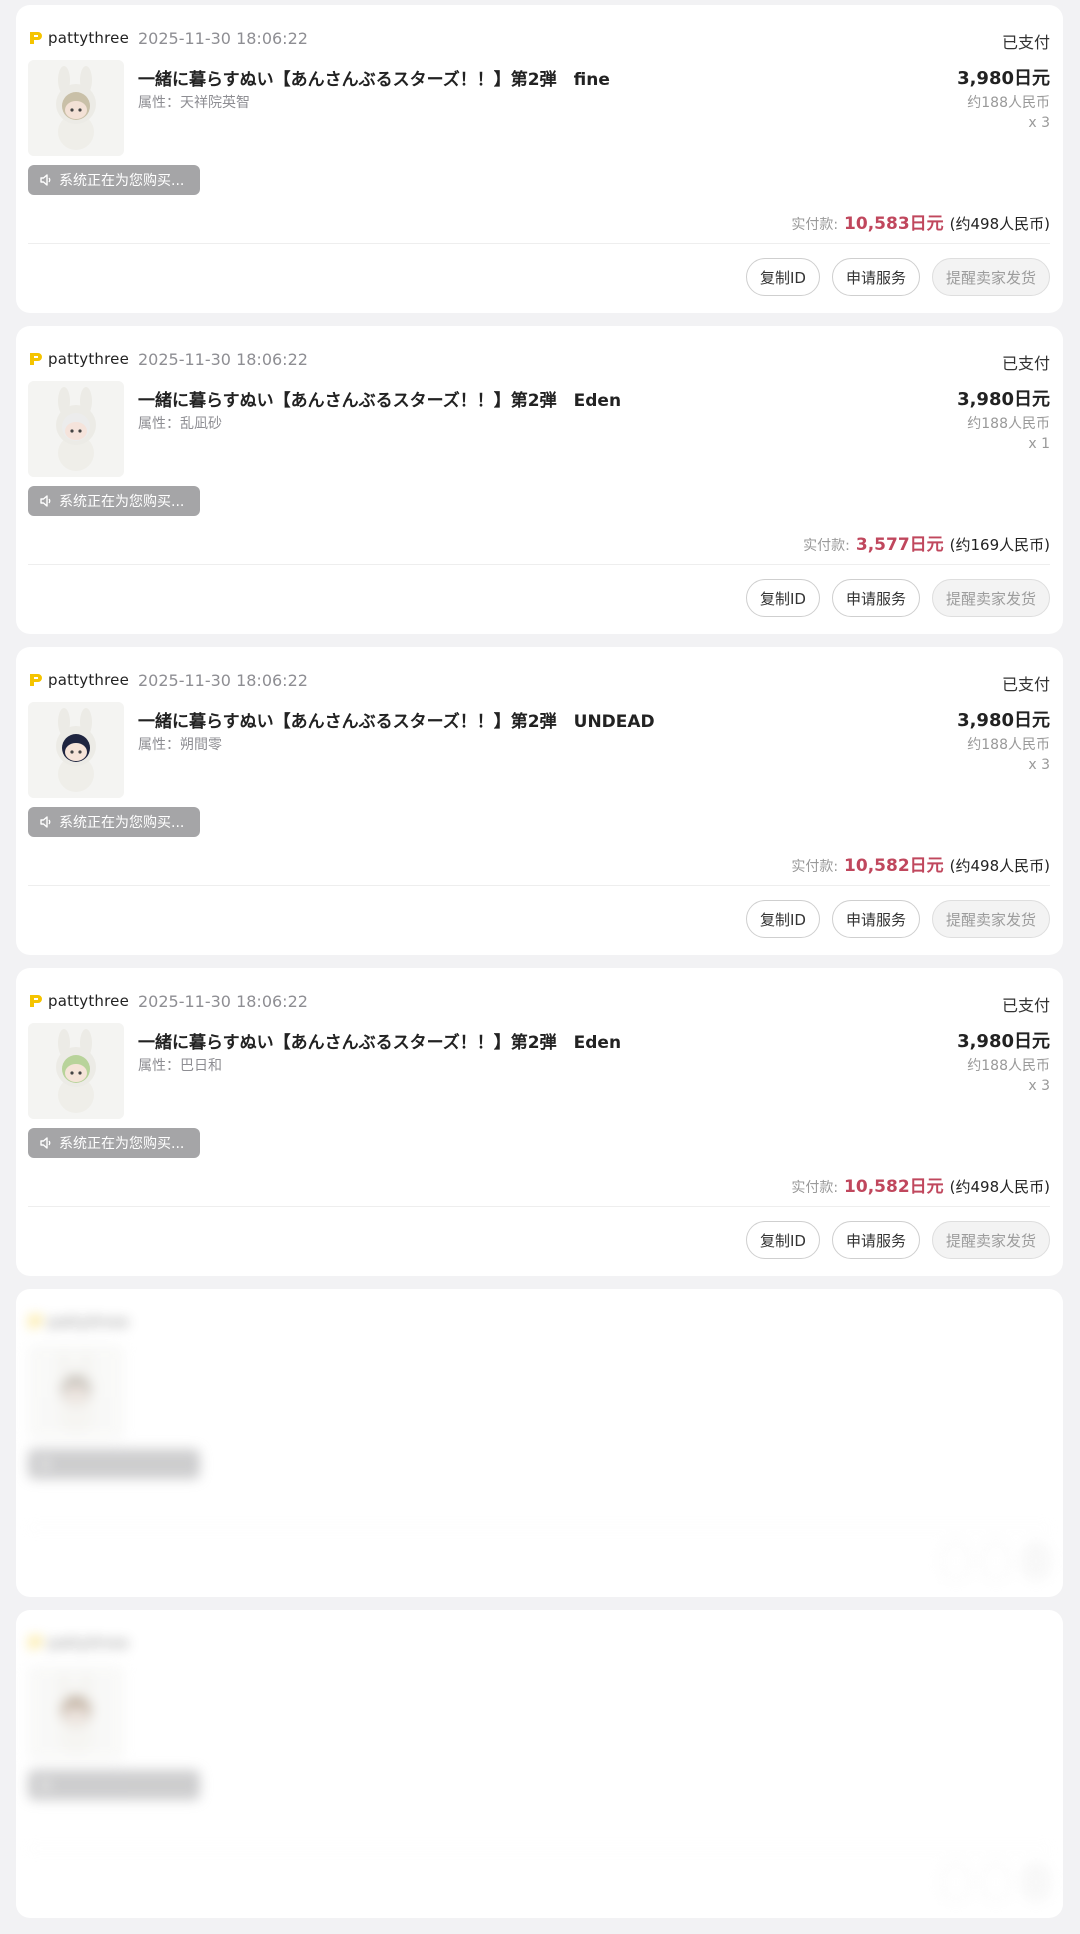 Image resolution: width=1080 pixels, height=1934 pixels. What do you see at coordinates (396, 719) in the screenshot?
I see `product-title: 一緒に暮らすぬい【あんさんぶるスターズ！！】第2弾 UNDEAD` at bounding box center [396, 719].